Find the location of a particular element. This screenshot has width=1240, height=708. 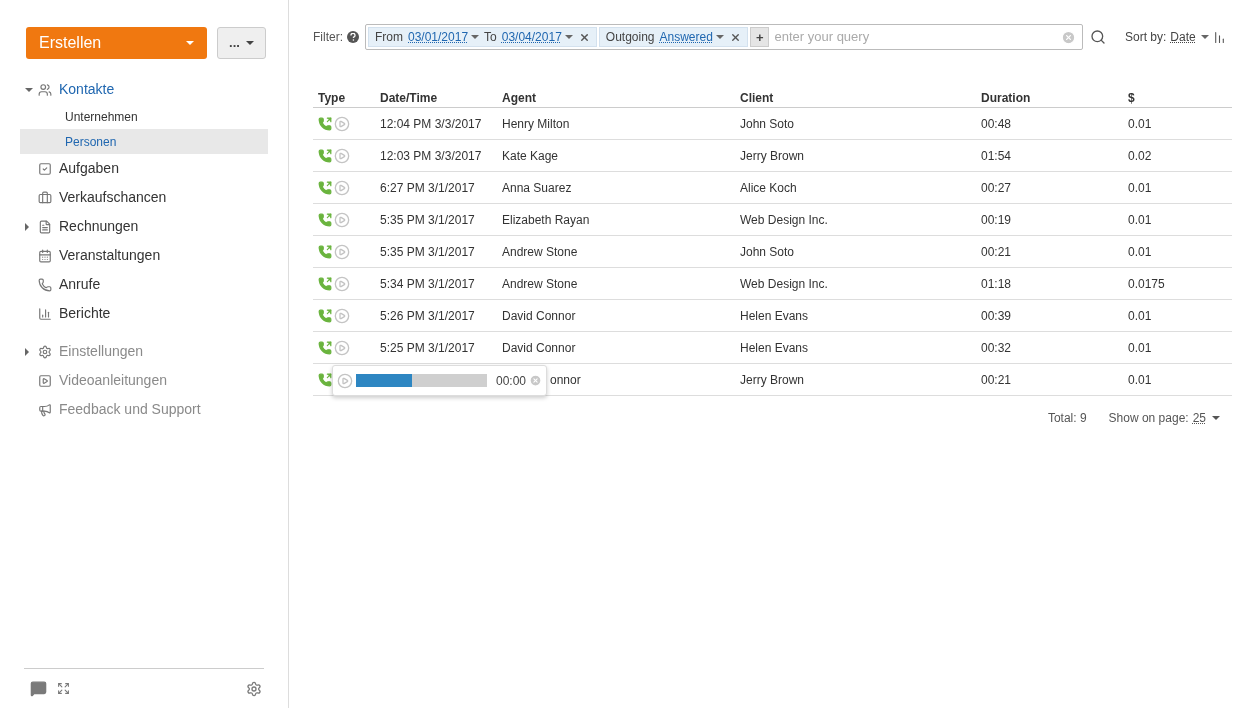

chat-icon is located at coordinates (38, 688).